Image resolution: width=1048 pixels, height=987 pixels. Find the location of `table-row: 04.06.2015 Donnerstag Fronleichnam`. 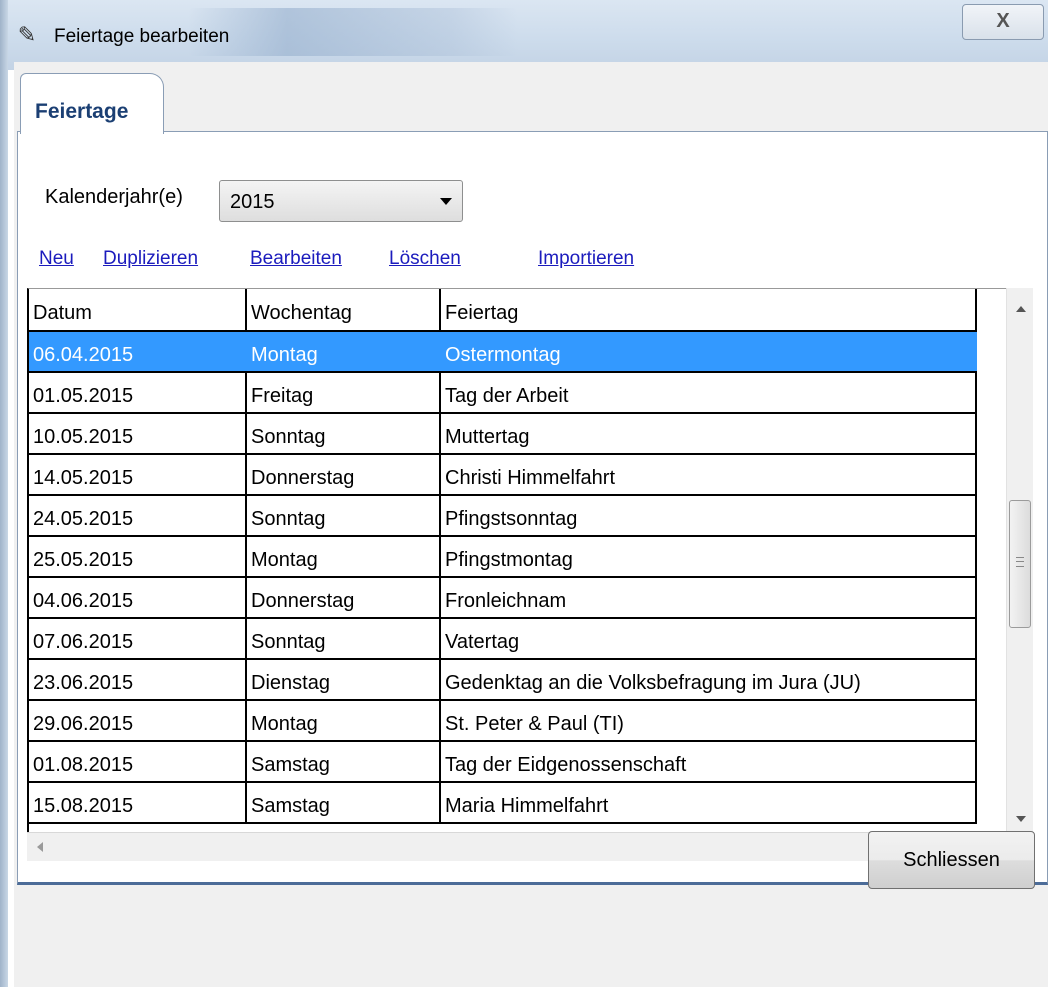

table-row: 04.06.2015 Donnerstag Fronleichnam is located at coordinates (503, 598).